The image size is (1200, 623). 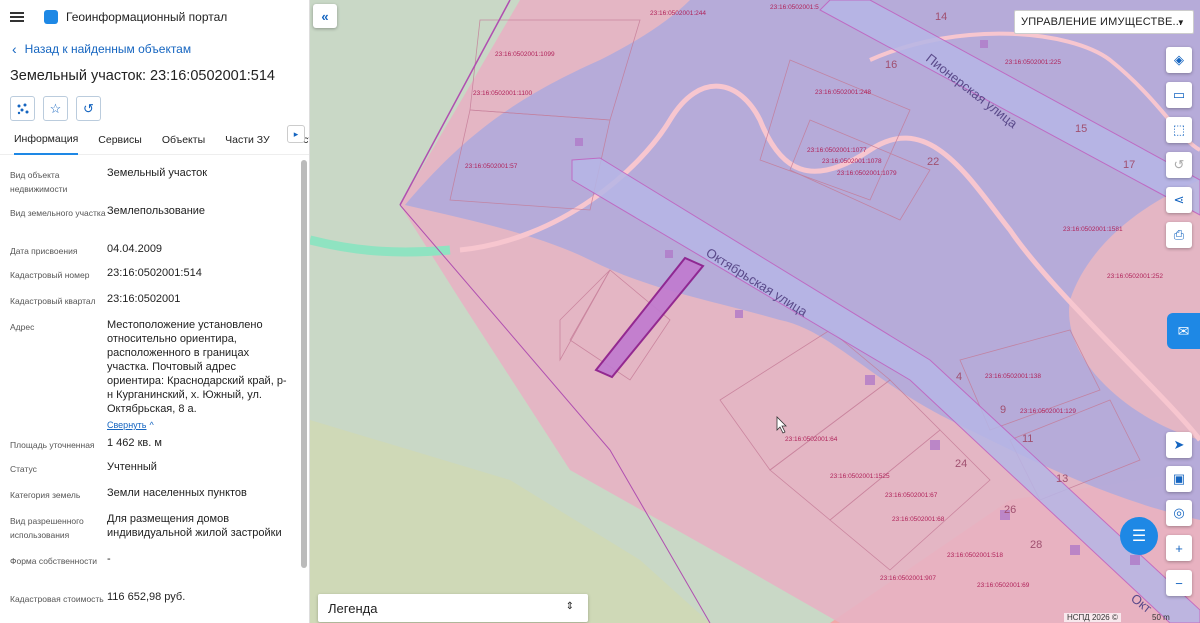 What do you see at coordinates (17, 17) in the screenshot?
I see `menu-icon` at bounding box center [17, 17].